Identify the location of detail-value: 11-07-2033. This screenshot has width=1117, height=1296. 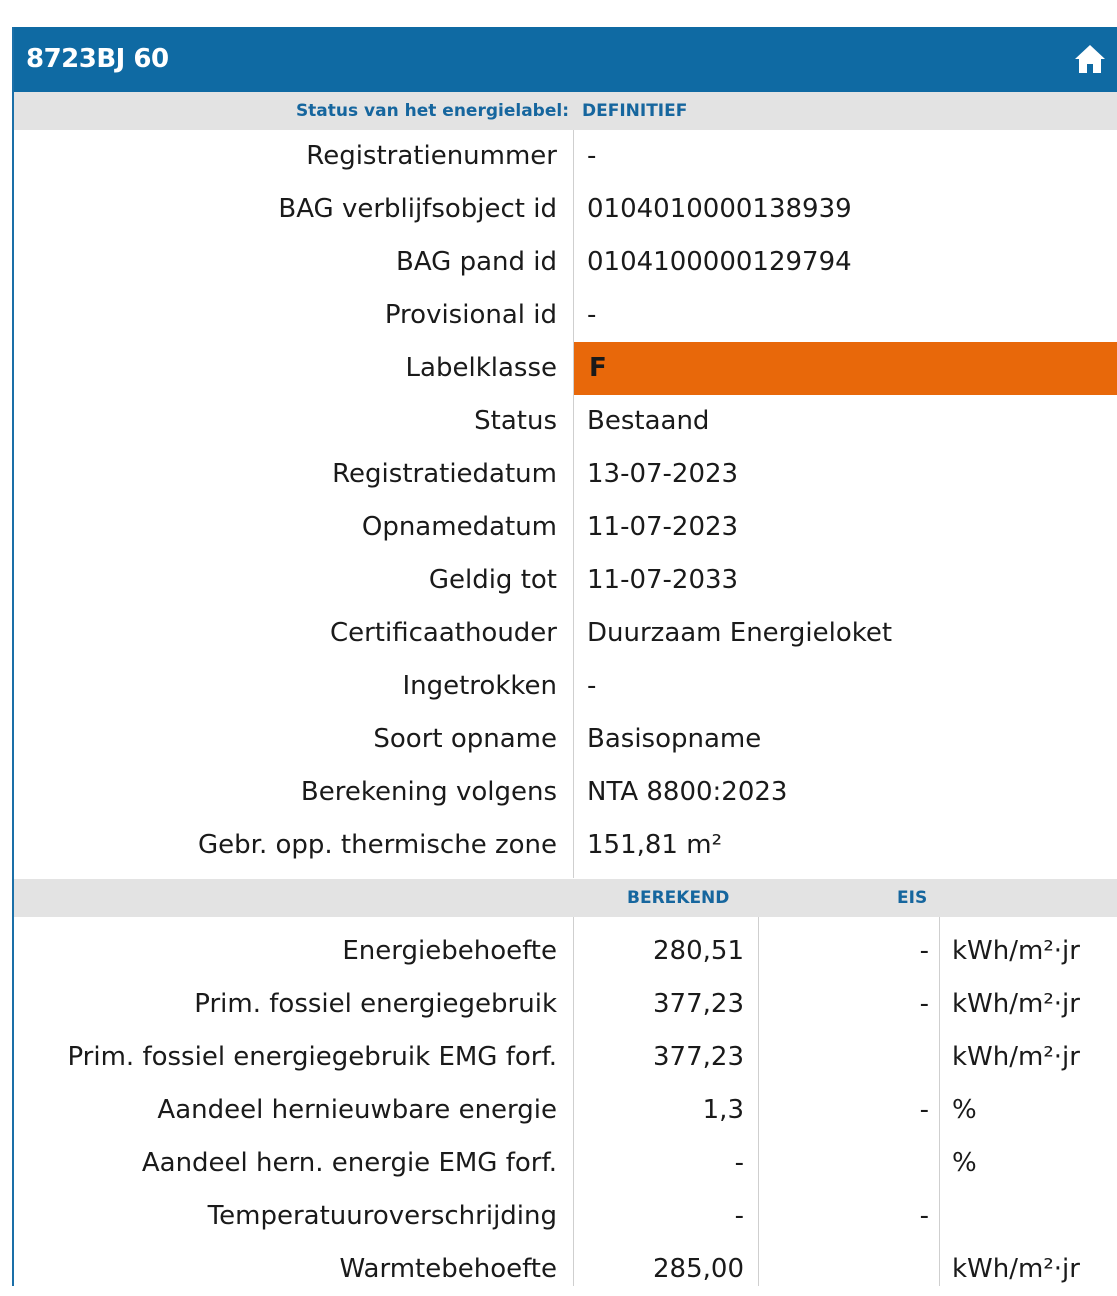
(663, 580).